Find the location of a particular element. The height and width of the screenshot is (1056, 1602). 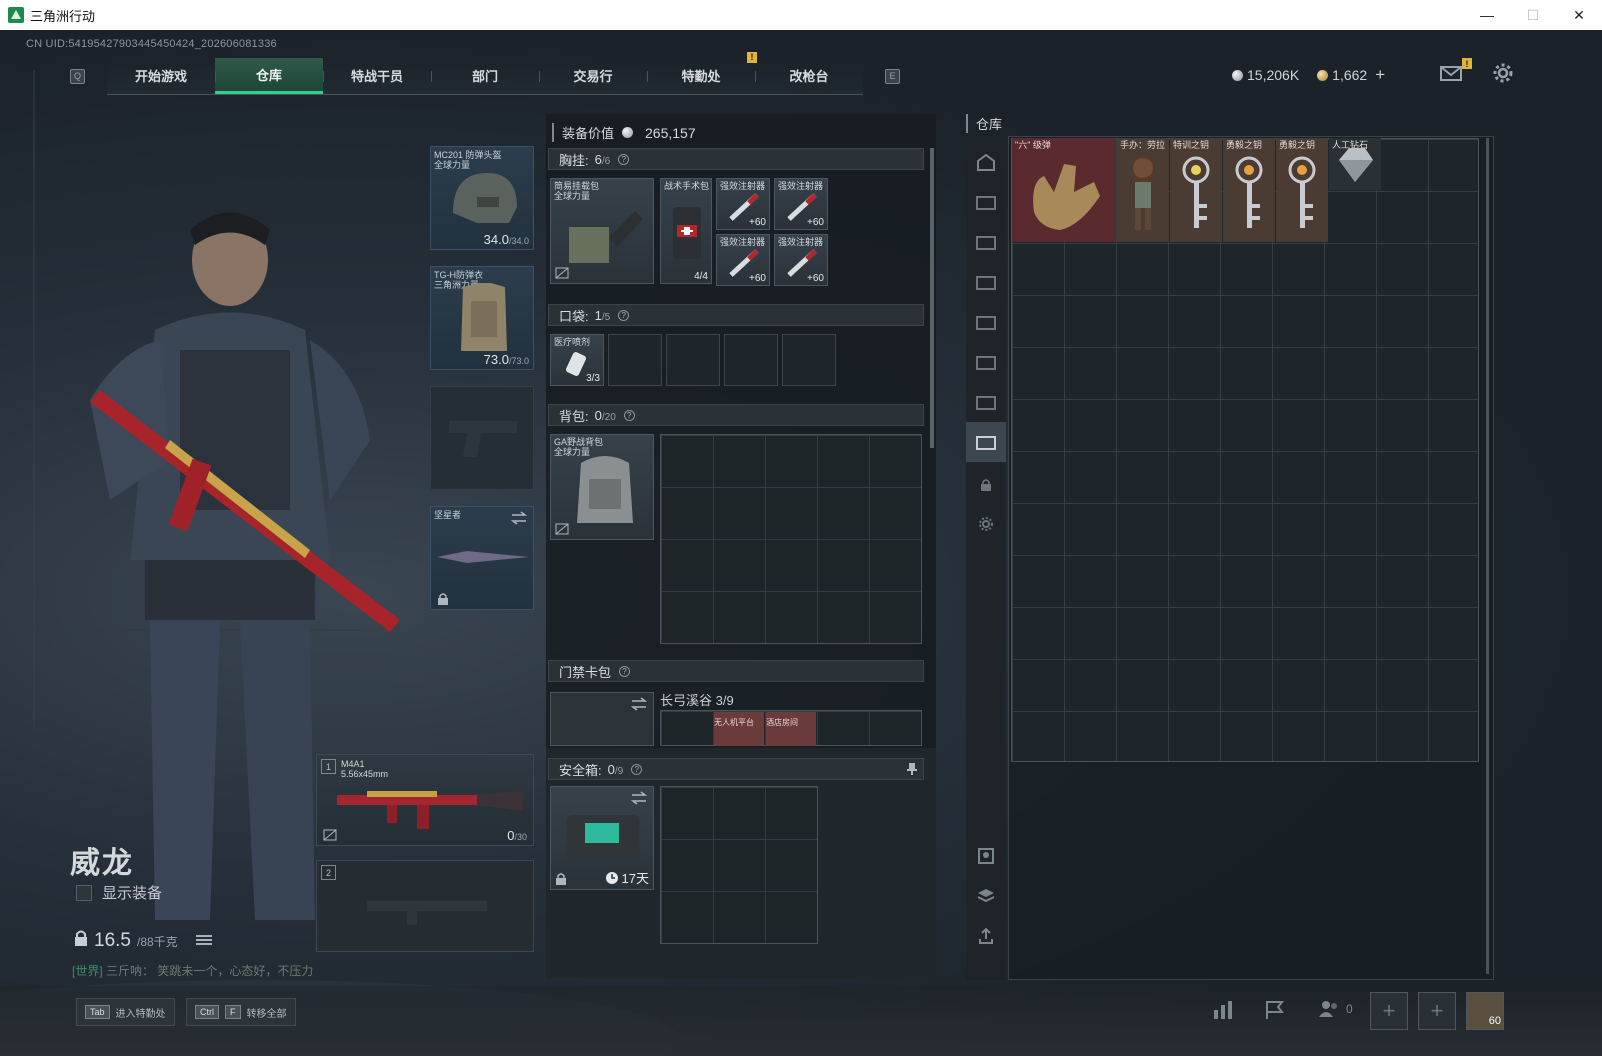

settings-gear-icon is located at coordinates (1503, 73).